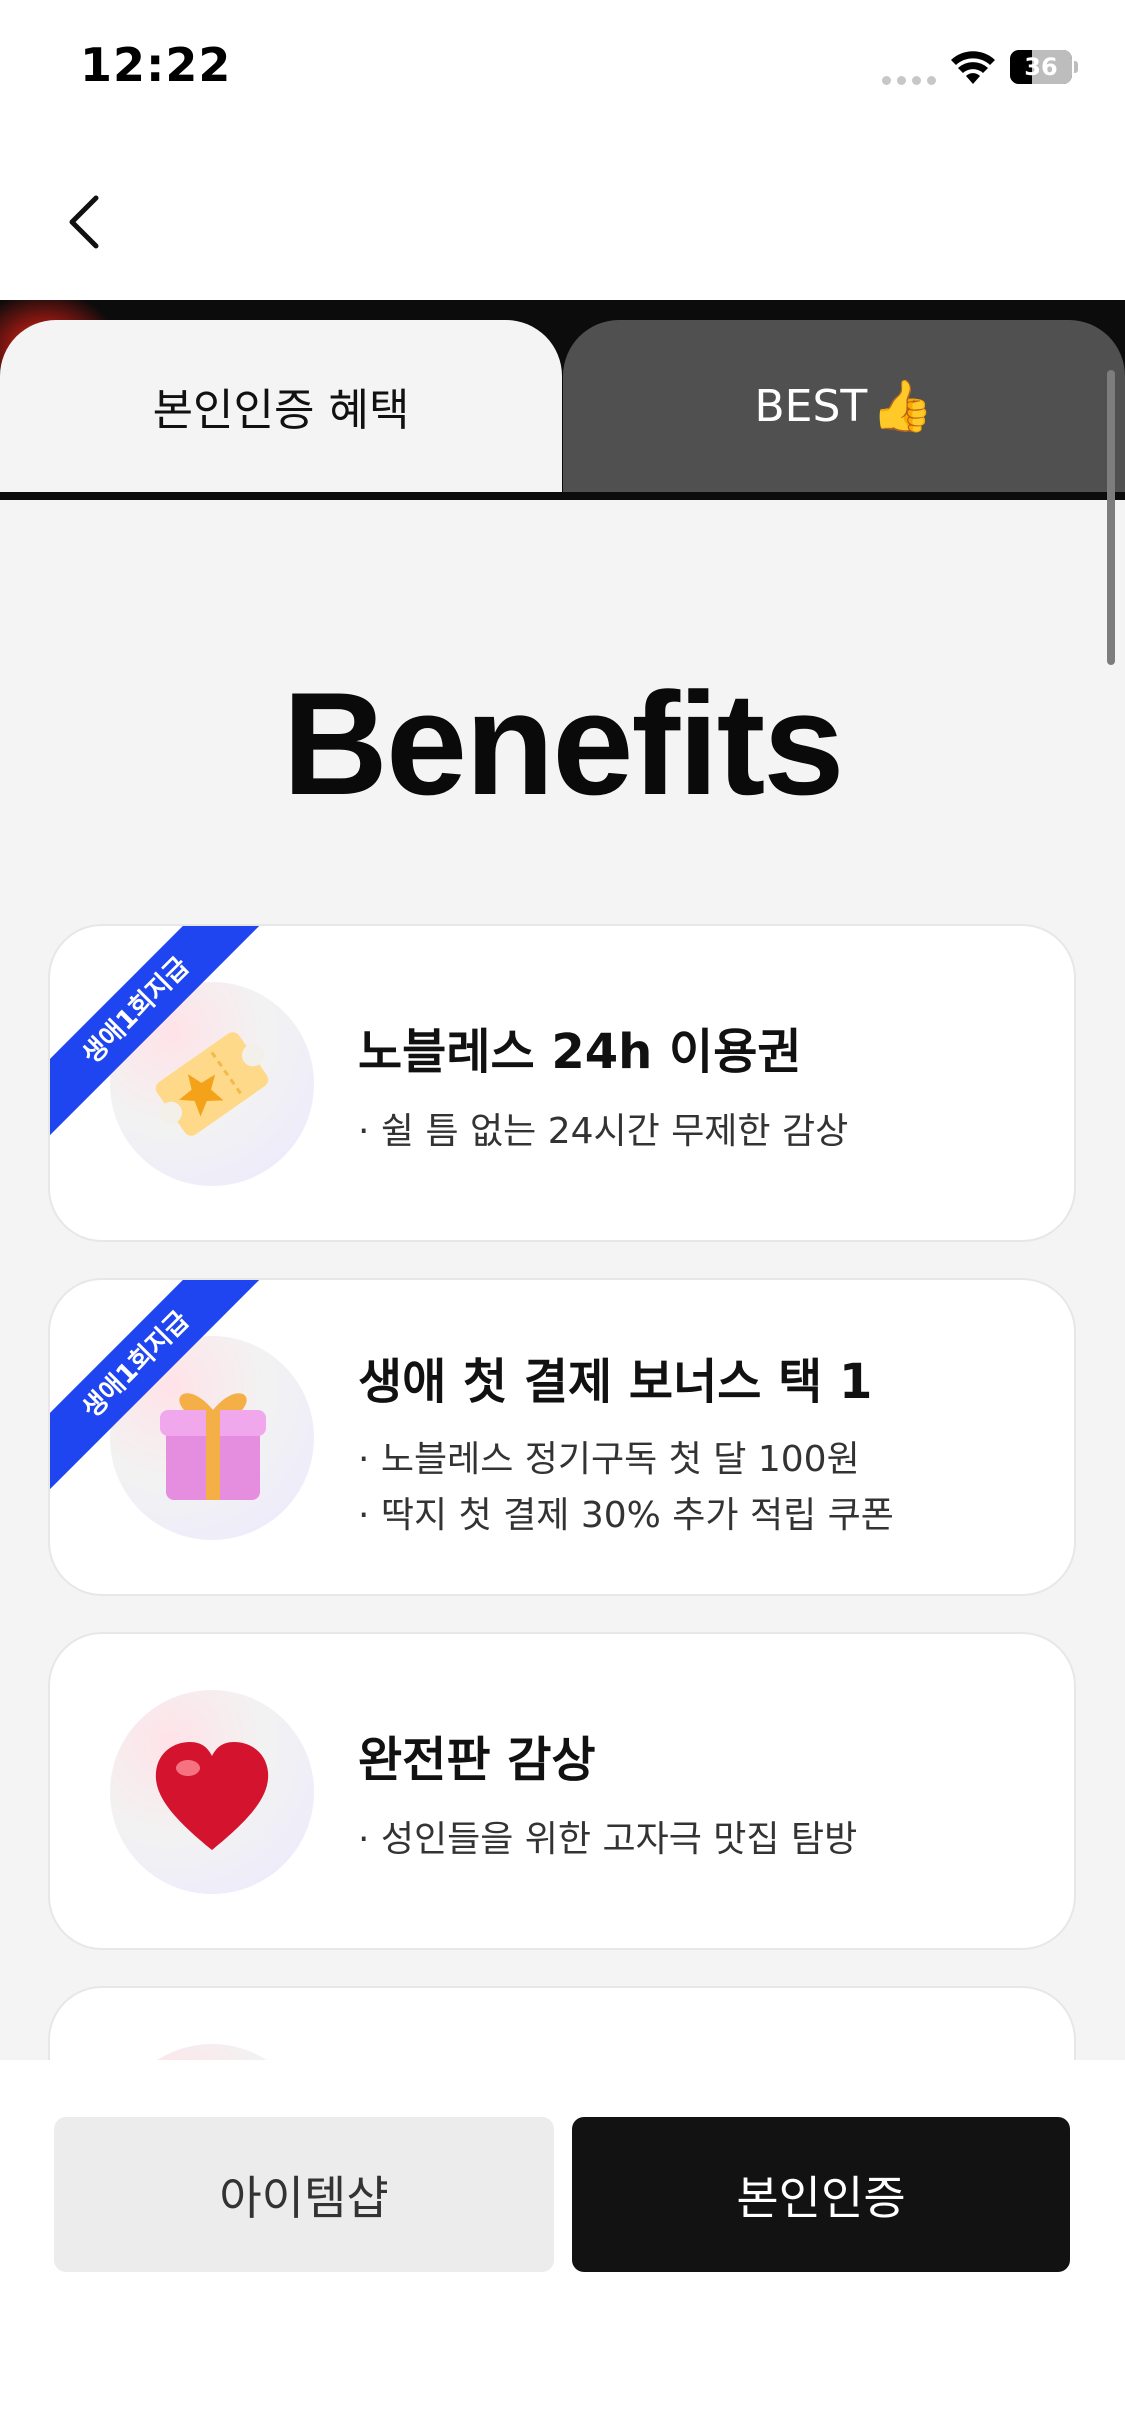 The image size is (1125, 2436). Describe the element at coordinates (1111, 517) in the screenshot. I see `scrollbar` at that location.